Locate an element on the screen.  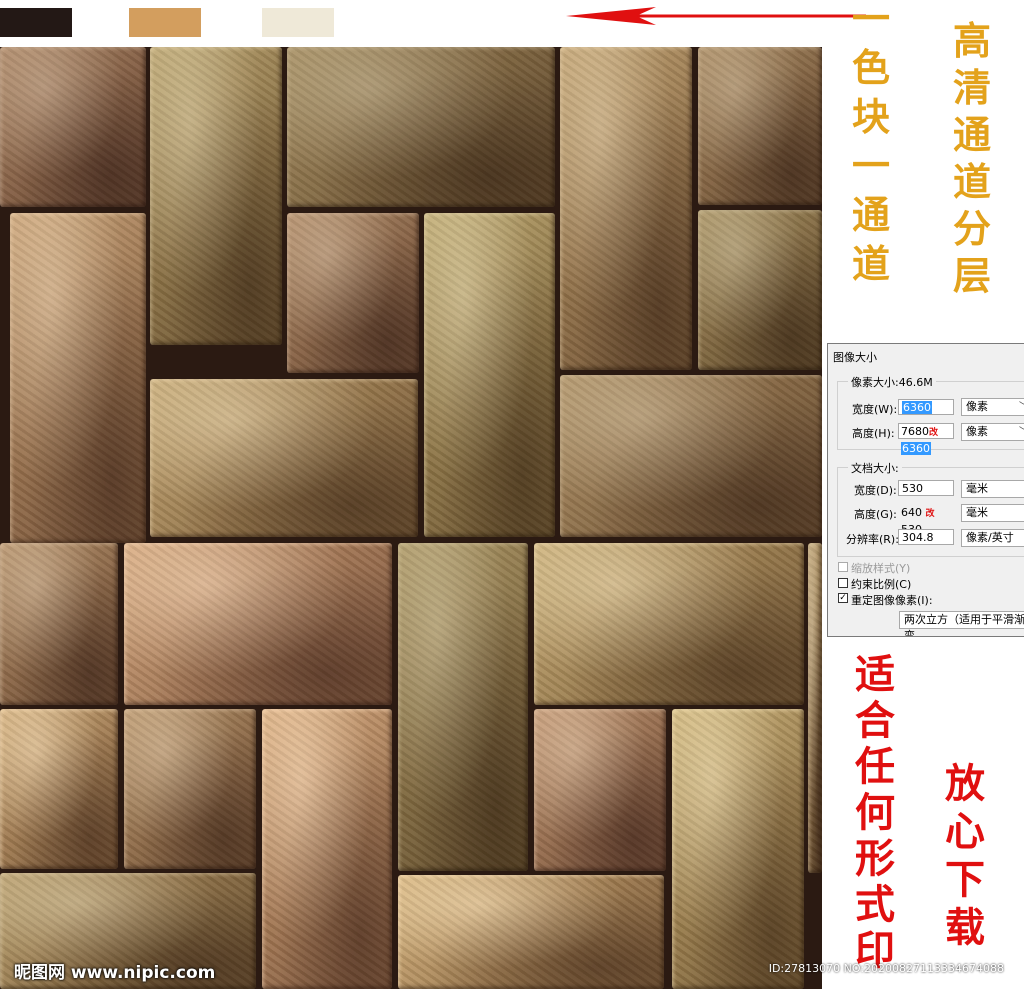
doc-width-input: 530 is located at coordinates (926, 488).